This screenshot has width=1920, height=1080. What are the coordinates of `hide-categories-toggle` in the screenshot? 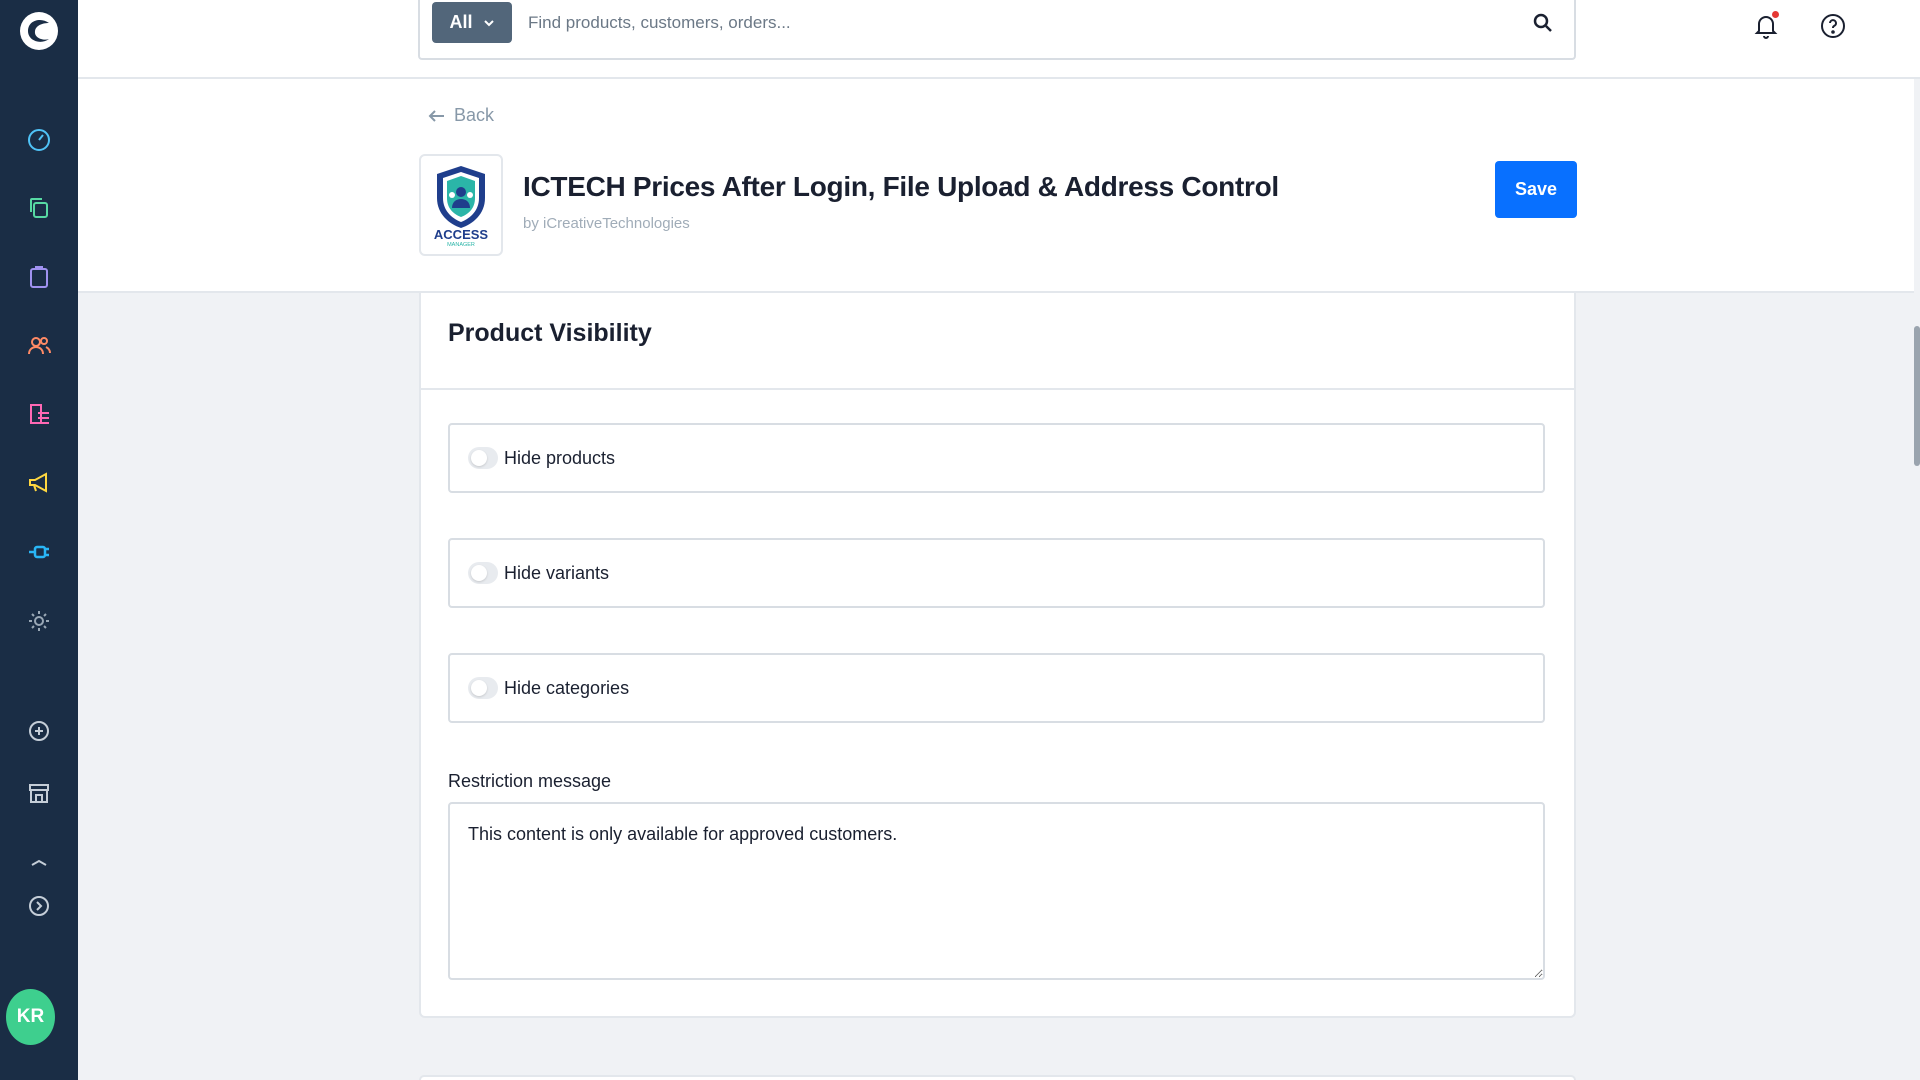 It's located at (483, 688).